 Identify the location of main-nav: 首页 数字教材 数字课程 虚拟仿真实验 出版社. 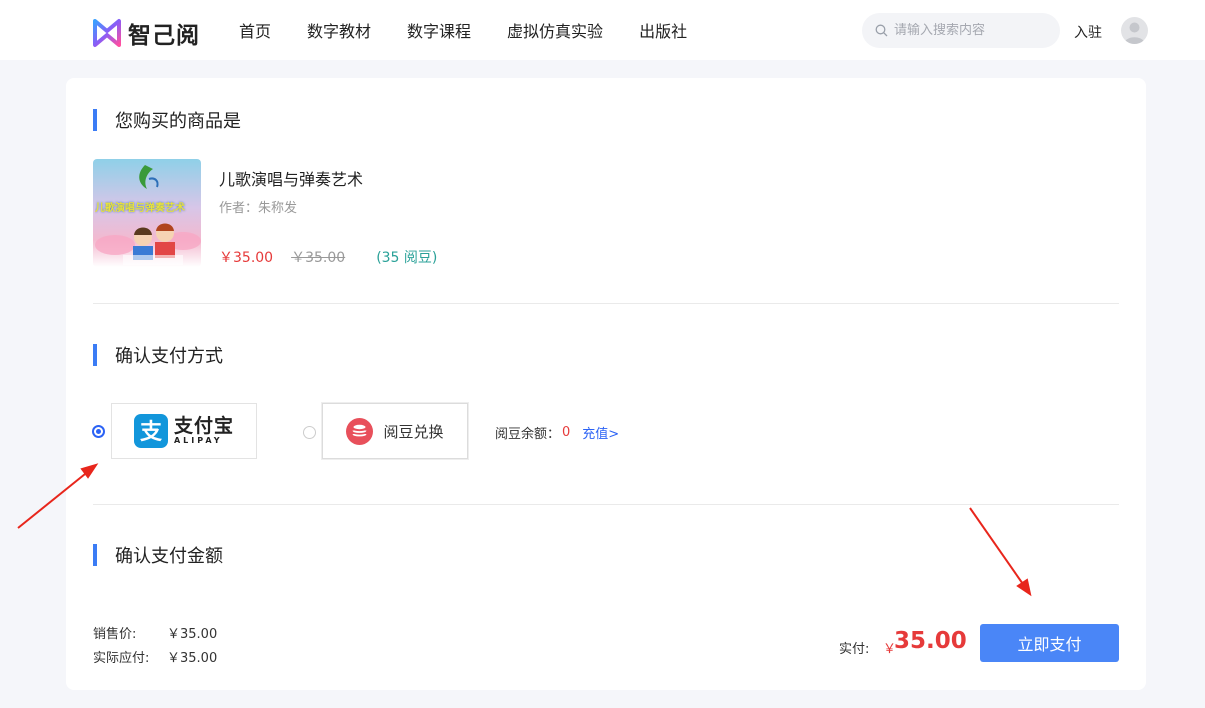
(481, 30).